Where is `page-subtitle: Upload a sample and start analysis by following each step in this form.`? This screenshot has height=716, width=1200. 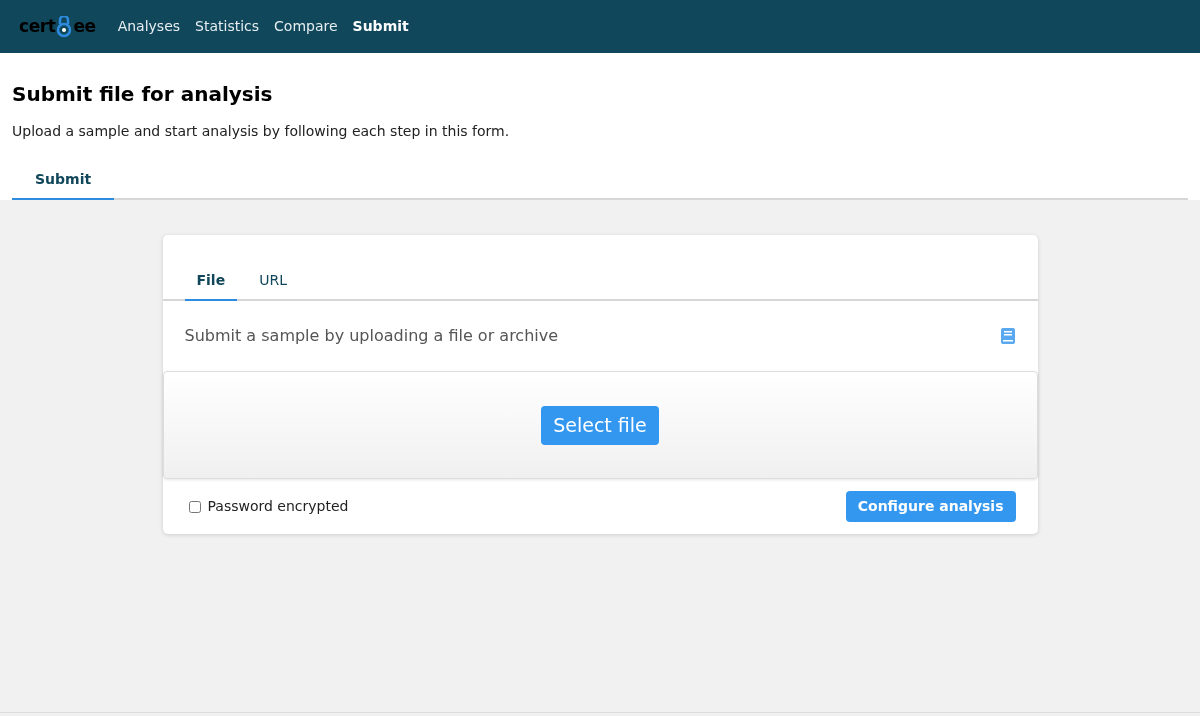
page-subtitle: Upload a sample and start analysis by following each step in this form. is located at coordinates (261, 131).